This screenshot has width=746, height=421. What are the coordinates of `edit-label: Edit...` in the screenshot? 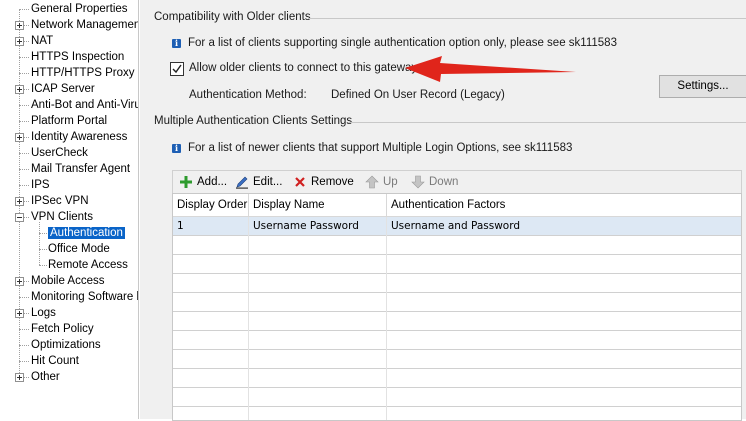 It's located at (268, 182).